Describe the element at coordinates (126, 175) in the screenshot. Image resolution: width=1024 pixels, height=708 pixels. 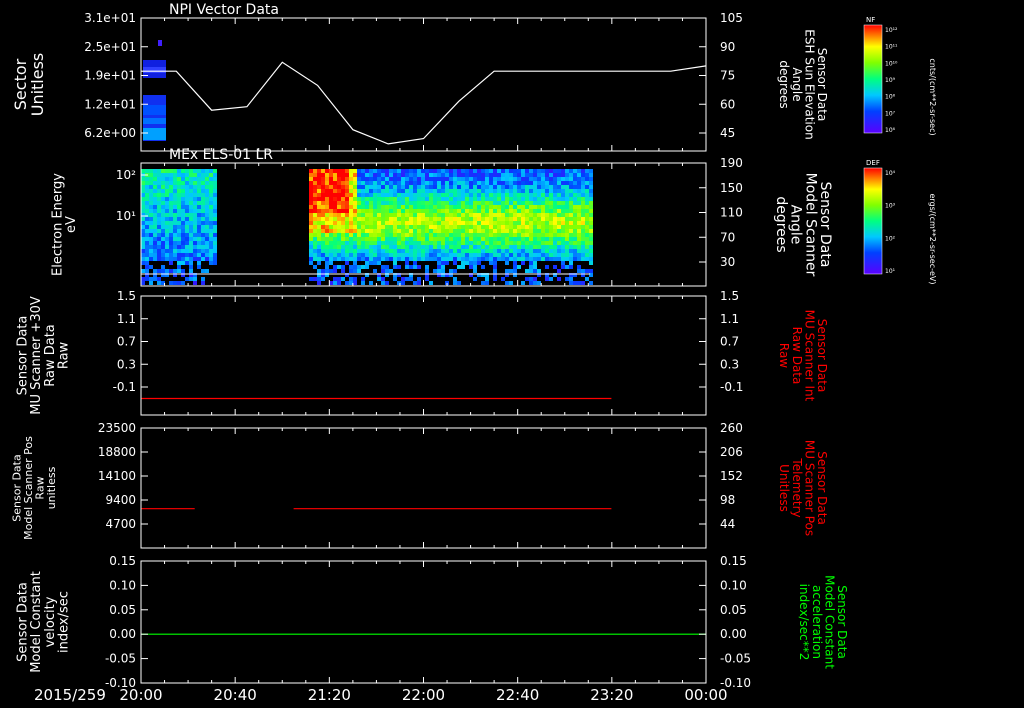
I see `y-tick-label: 10²` at that location.